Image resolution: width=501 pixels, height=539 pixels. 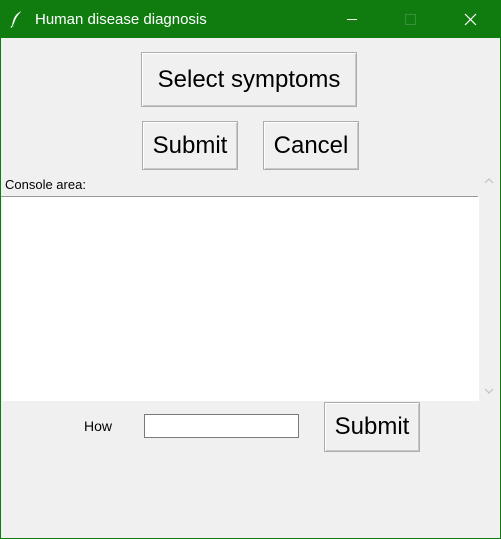 What do you see at coordinates (190, 145) in the screenshot?
I see `submit-button: Submit` at bounding box center [190, 145].